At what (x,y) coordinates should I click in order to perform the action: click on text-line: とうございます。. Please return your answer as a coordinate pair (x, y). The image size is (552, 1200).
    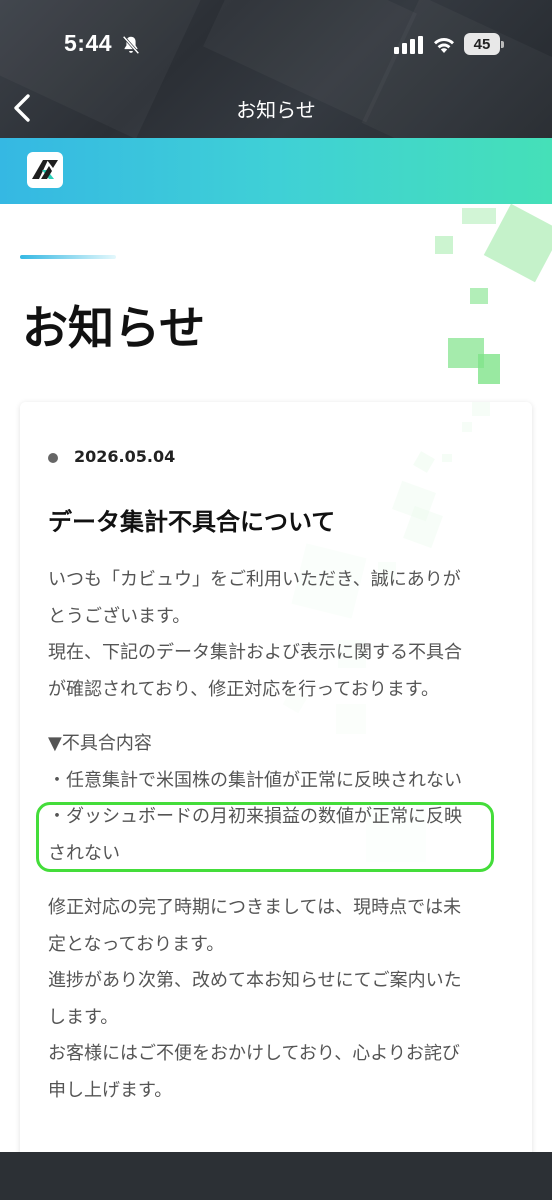
    Looking at the image, I should click on (119, 616).